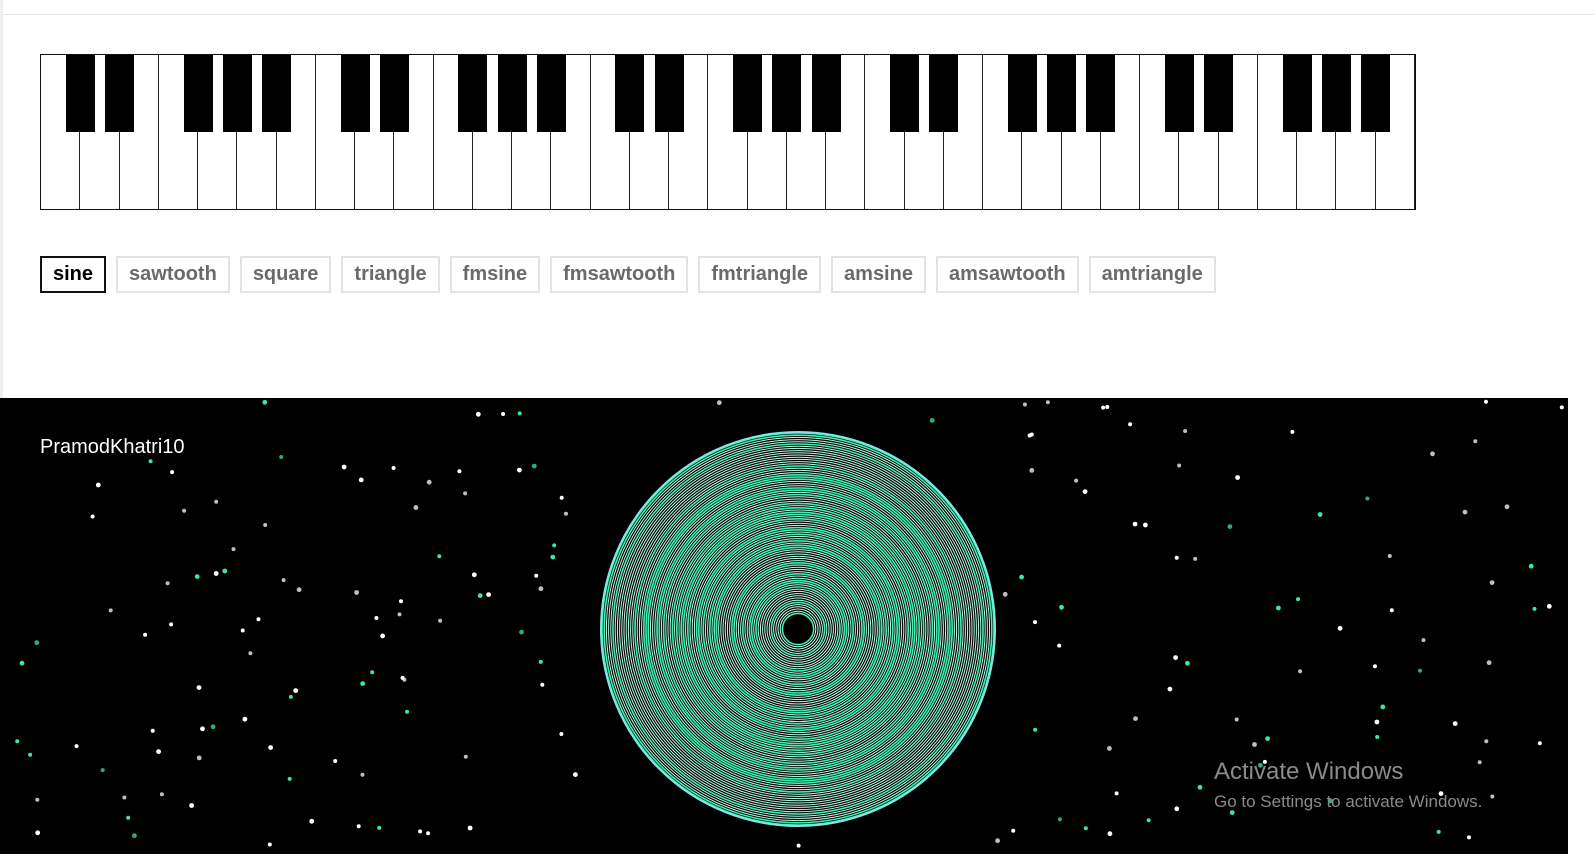  What do you see at coordinates (173, 274) in the screenshot?
I see `waveform-button-sawtooth: sawtooth` at bounding box center [173, 274].